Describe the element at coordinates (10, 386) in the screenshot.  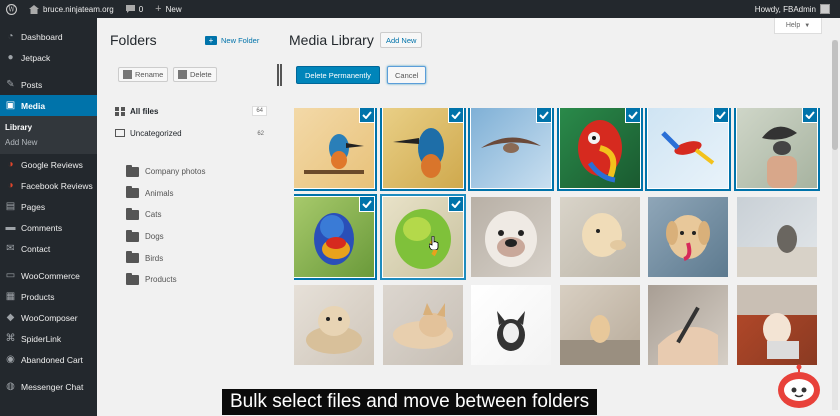
I see `messenger-icon: ◍` at that location.